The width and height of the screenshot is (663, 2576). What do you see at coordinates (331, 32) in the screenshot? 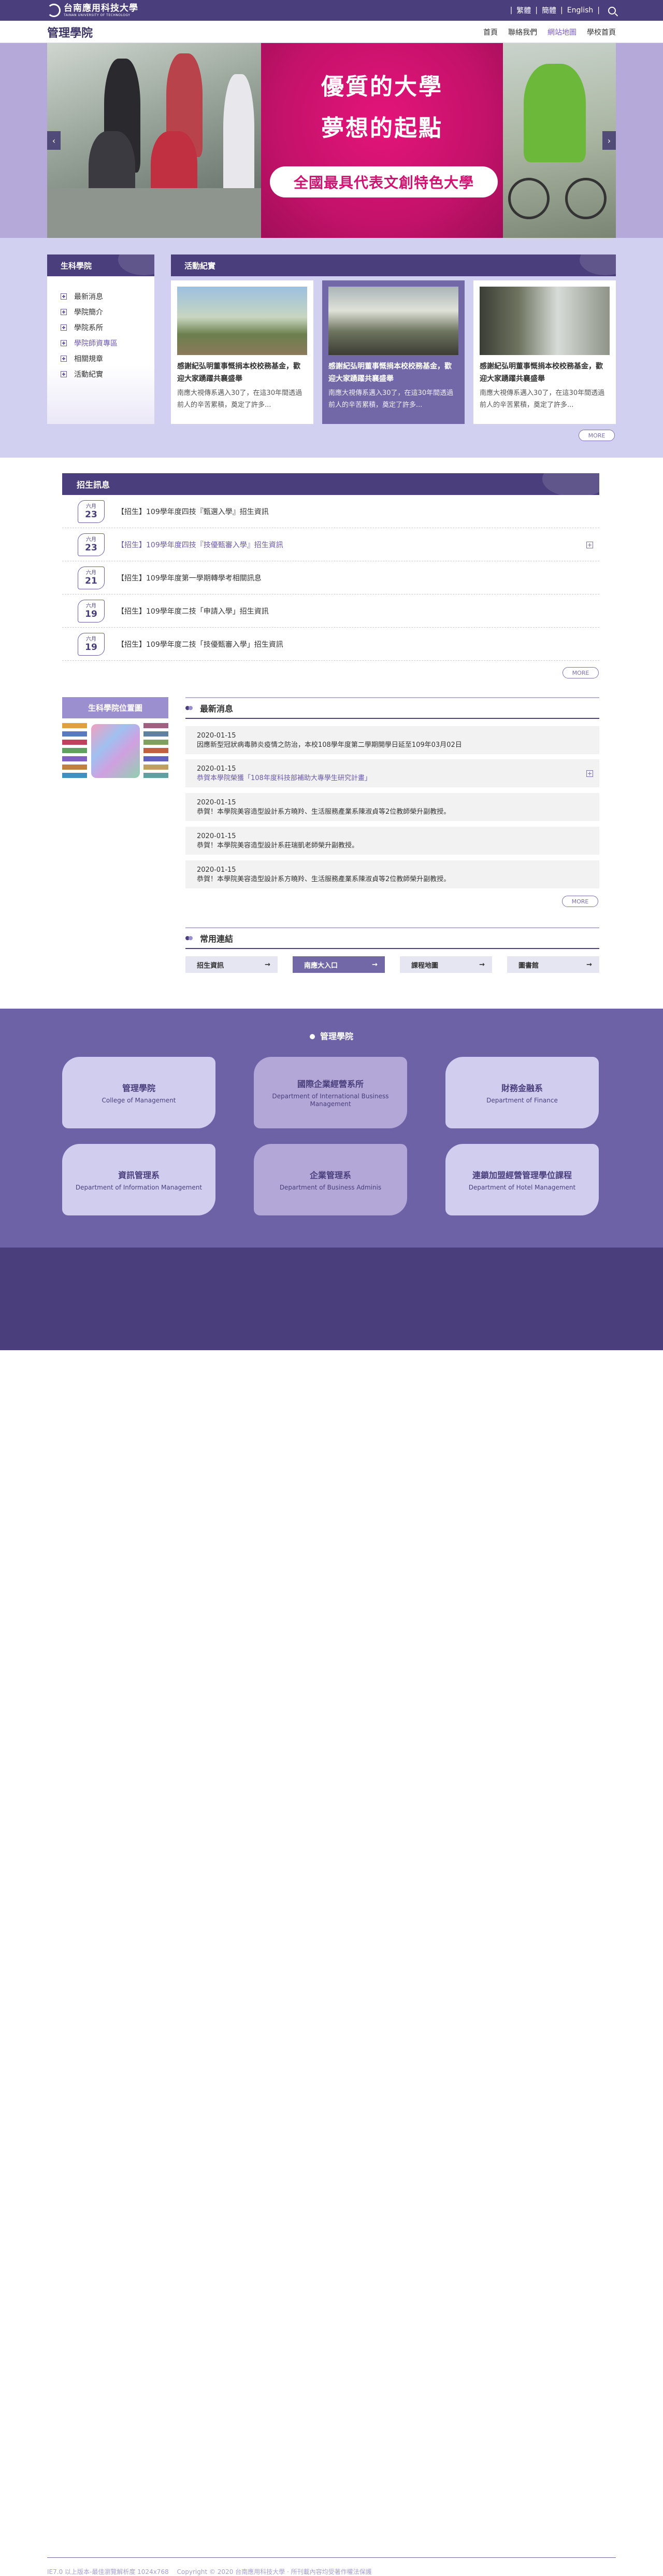
I see `nav-bar: 管理學院 首頁 聯絡我們 網站地圖 學校首頁` at bounding box center [331, 32].